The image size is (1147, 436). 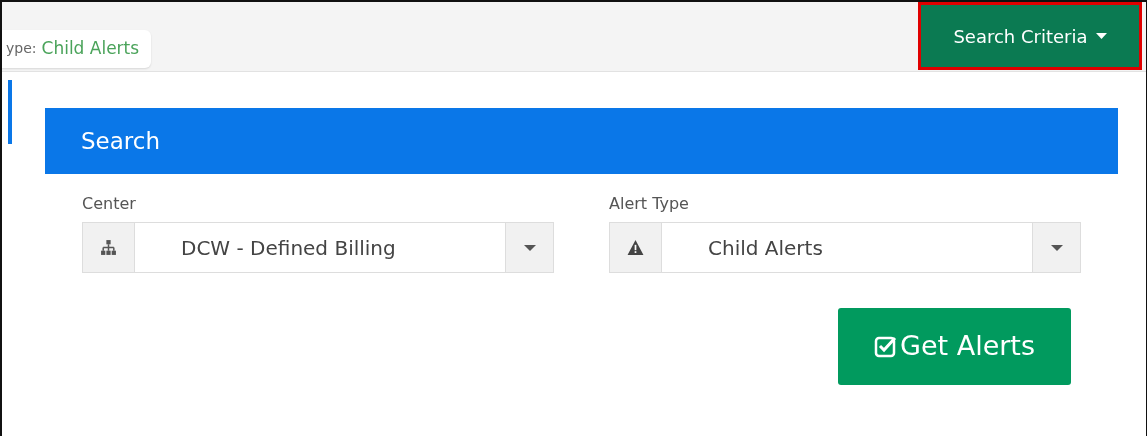 I want to click on search-criteria-button: Search Criteria, so click(x=1030, y=36).